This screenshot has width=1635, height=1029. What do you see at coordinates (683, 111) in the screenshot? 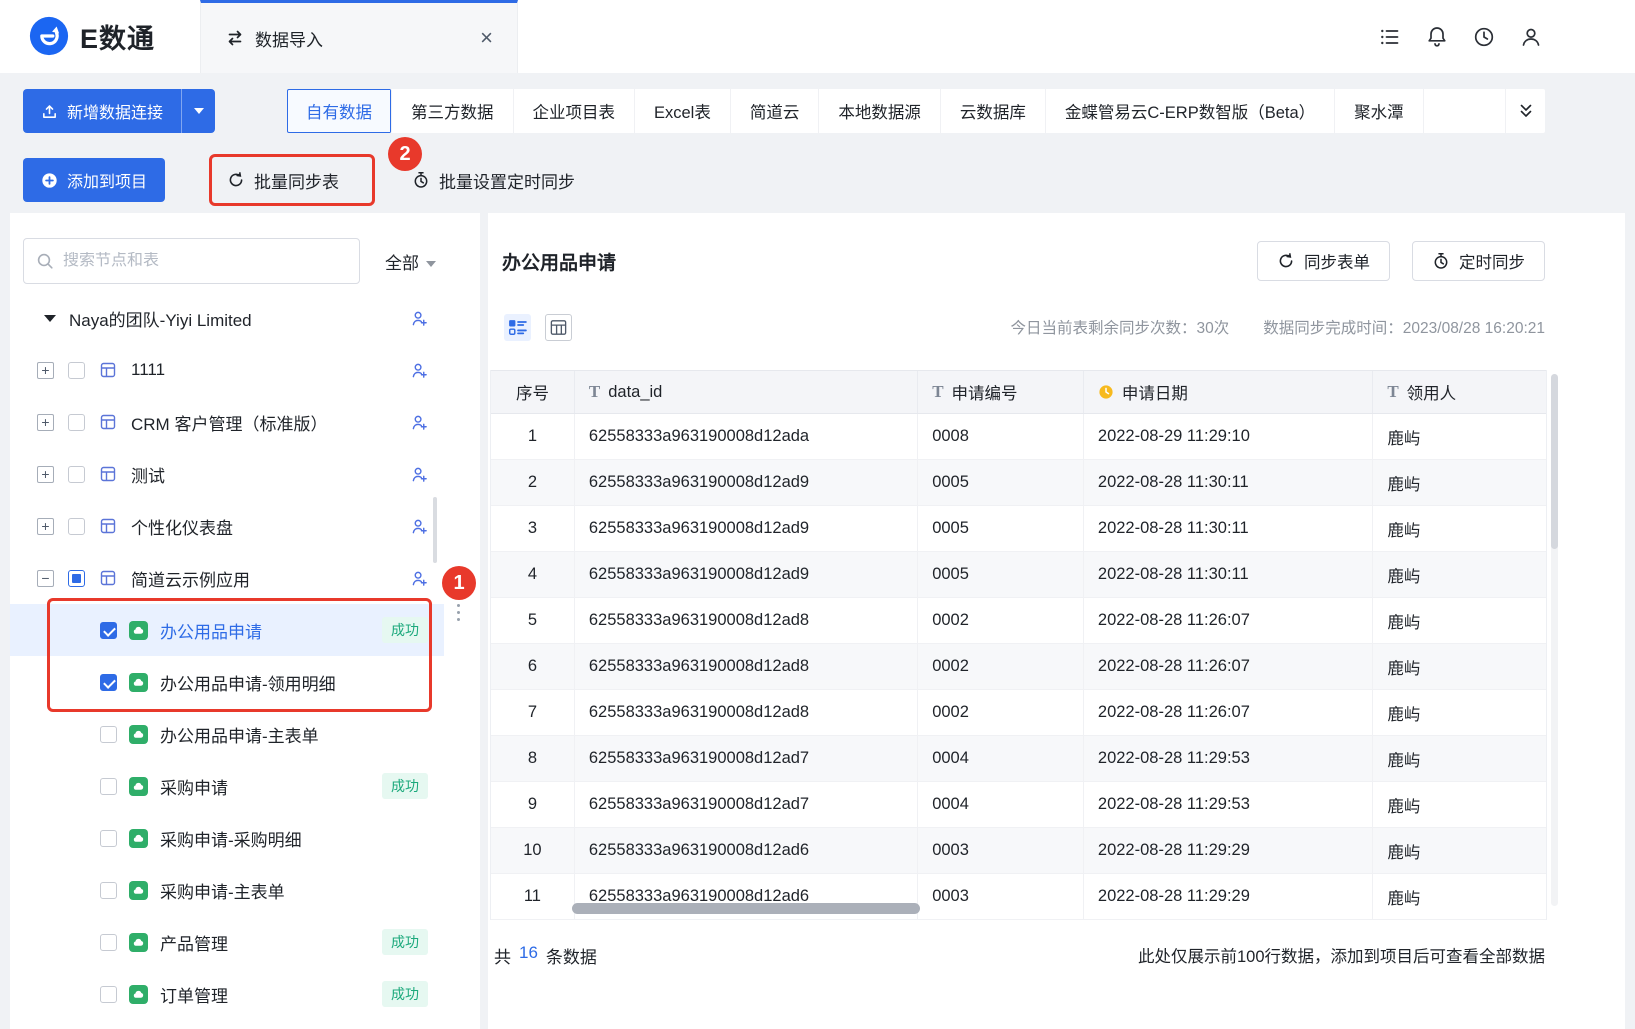
I see `source-tab-4: Excel表` at bounding box center [683, 111].